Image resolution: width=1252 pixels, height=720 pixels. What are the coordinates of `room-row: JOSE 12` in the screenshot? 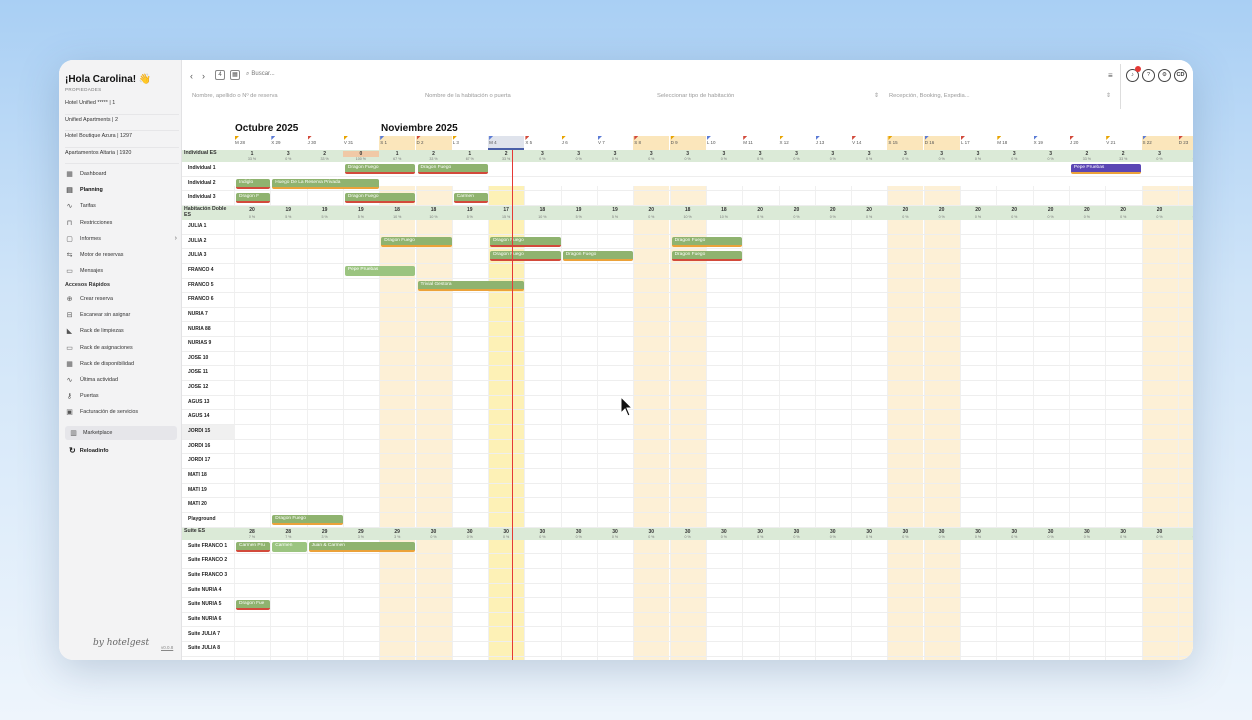 It's located at (687, 388).